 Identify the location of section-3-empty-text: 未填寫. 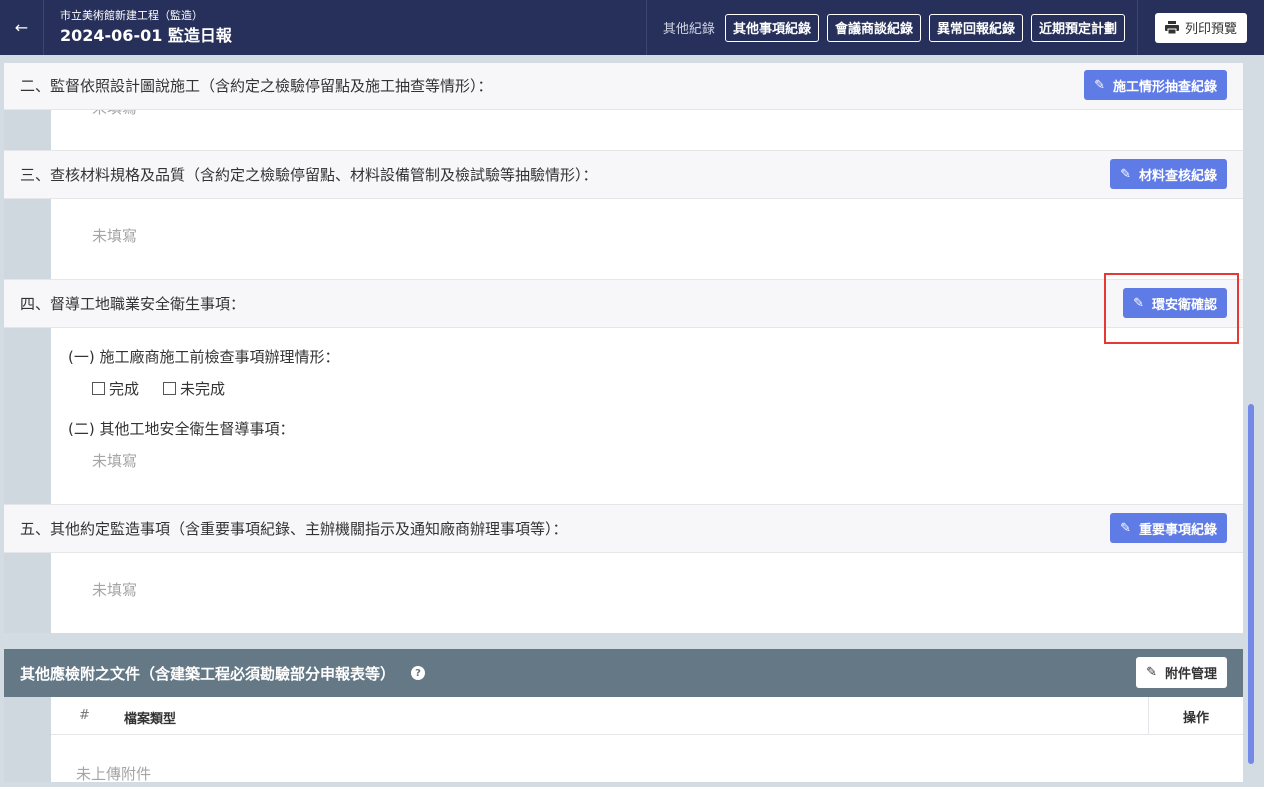
(115, 236).